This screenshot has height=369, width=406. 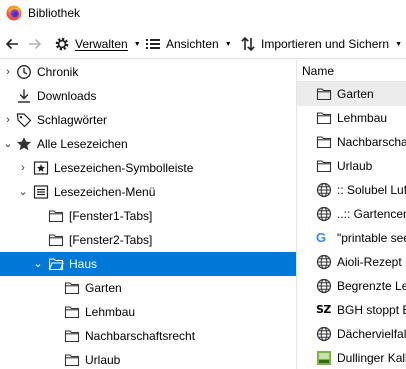 I want to click on list-item: SZ BGH stoppt B, so click(x=351, y=310).